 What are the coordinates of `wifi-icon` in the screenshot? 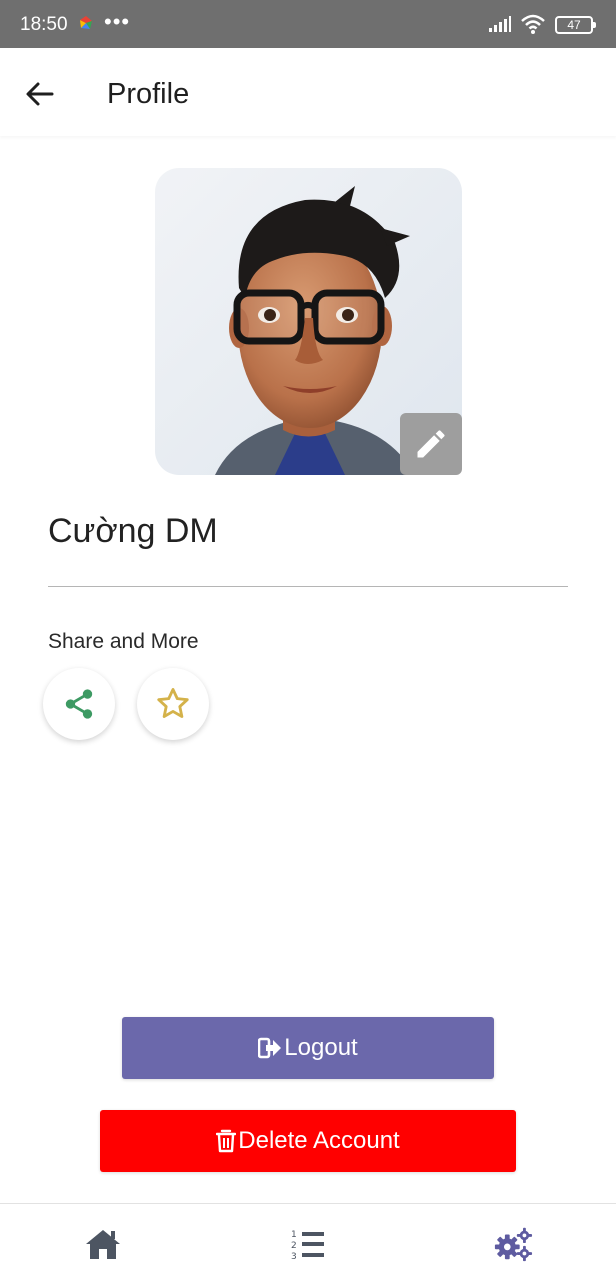 It's located at (533, 24).